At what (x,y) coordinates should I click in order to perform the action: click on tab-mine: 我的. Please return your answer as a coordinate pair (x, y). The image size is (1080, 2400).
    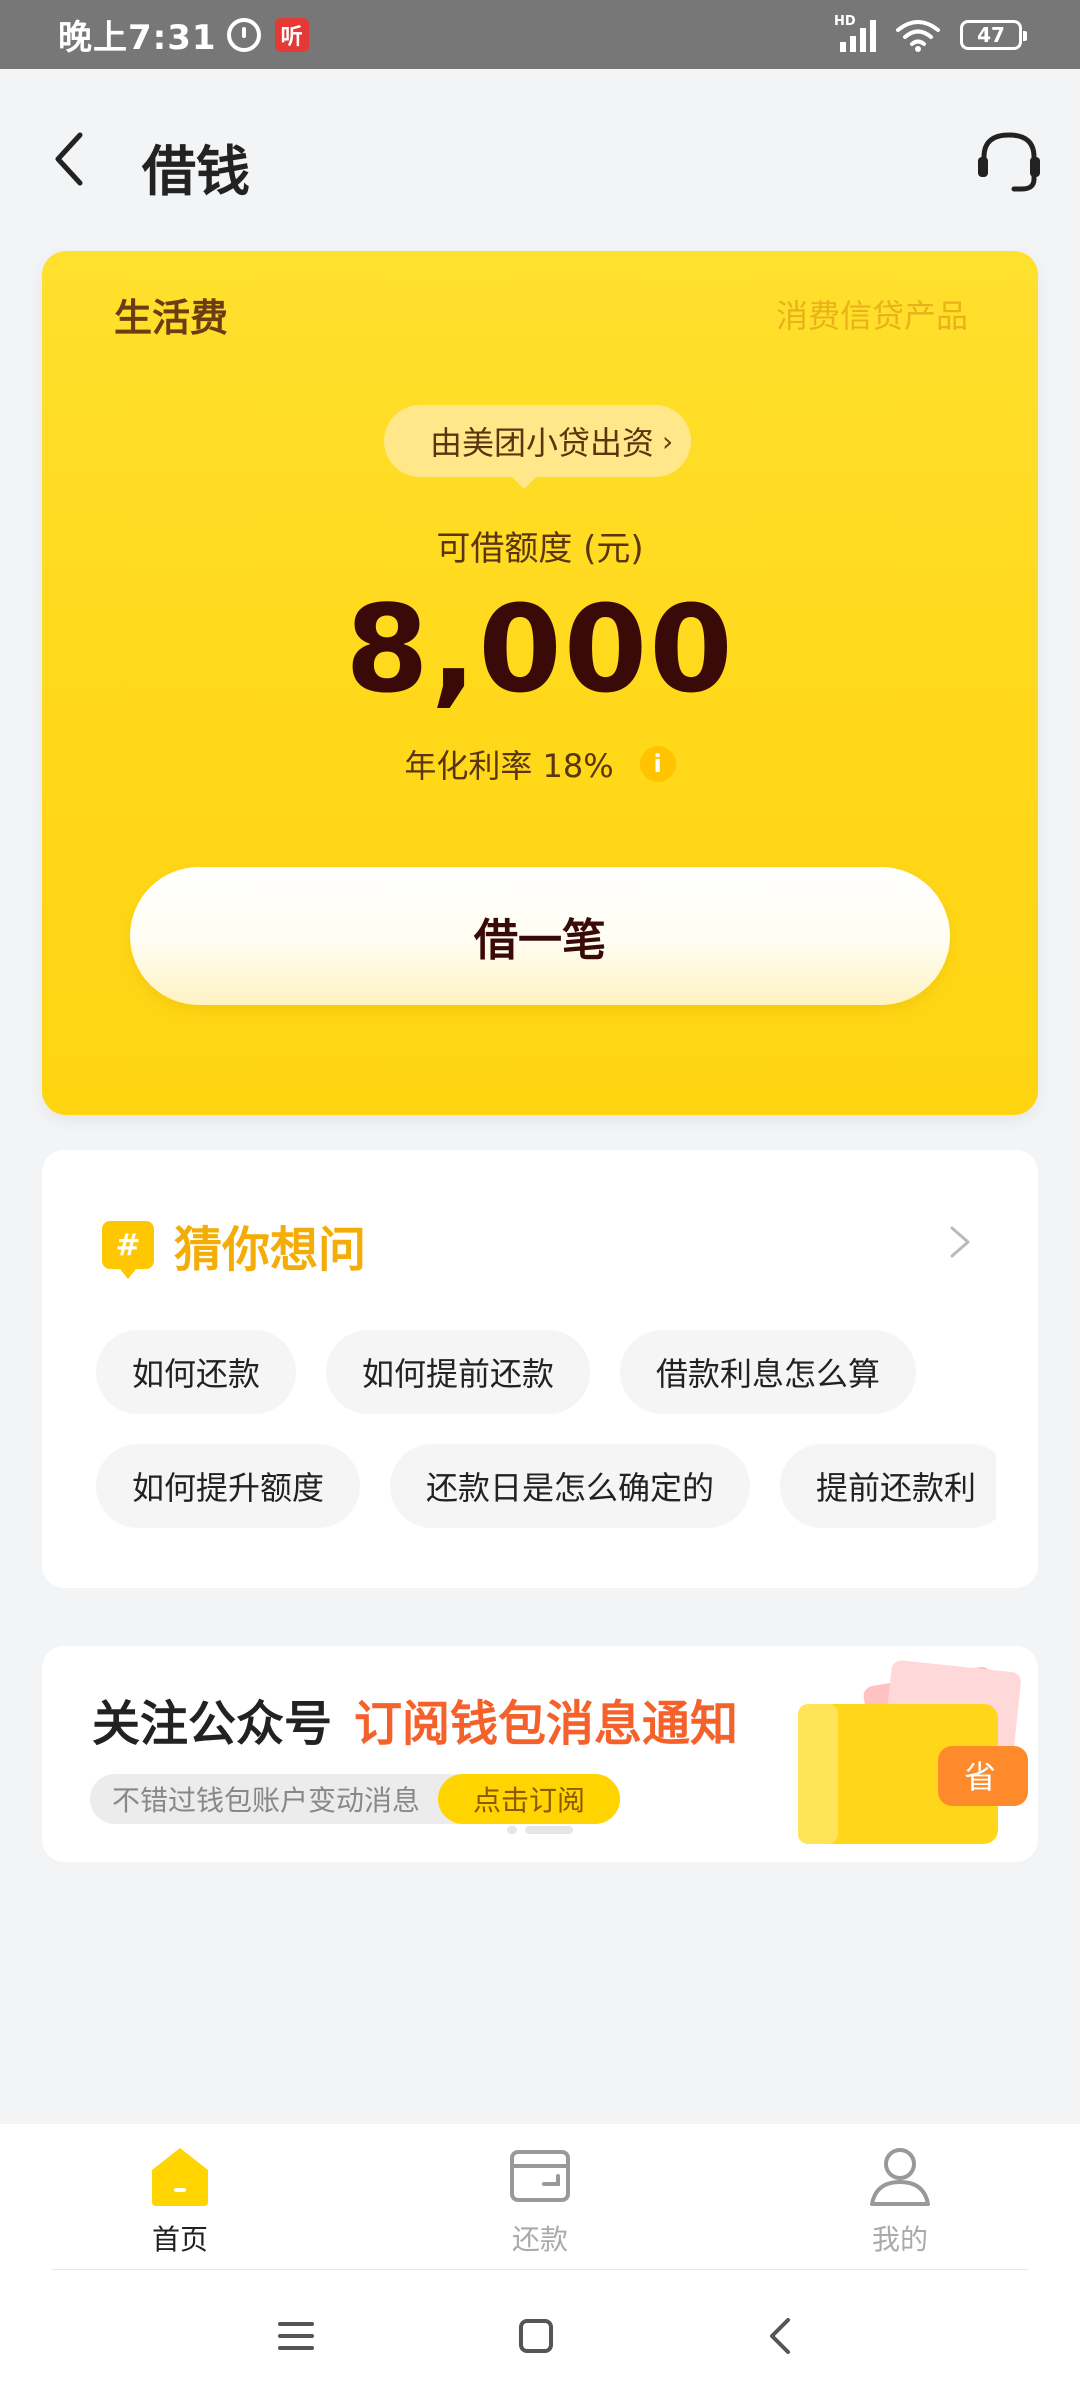
    Looking at the image, I should click on (900, 2201).